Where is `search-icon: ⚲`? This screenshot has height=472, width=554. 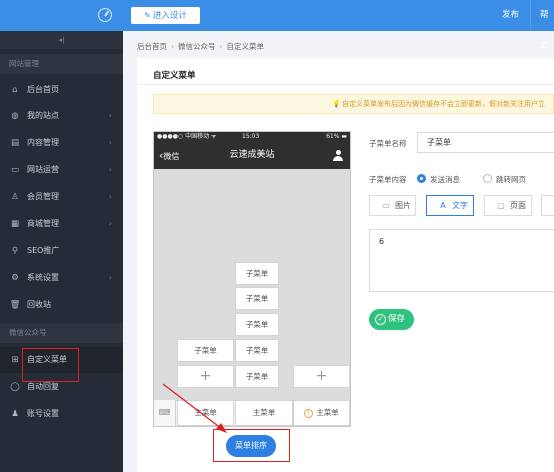 search-icon: ⚲ is located at coordinates (15, 251).